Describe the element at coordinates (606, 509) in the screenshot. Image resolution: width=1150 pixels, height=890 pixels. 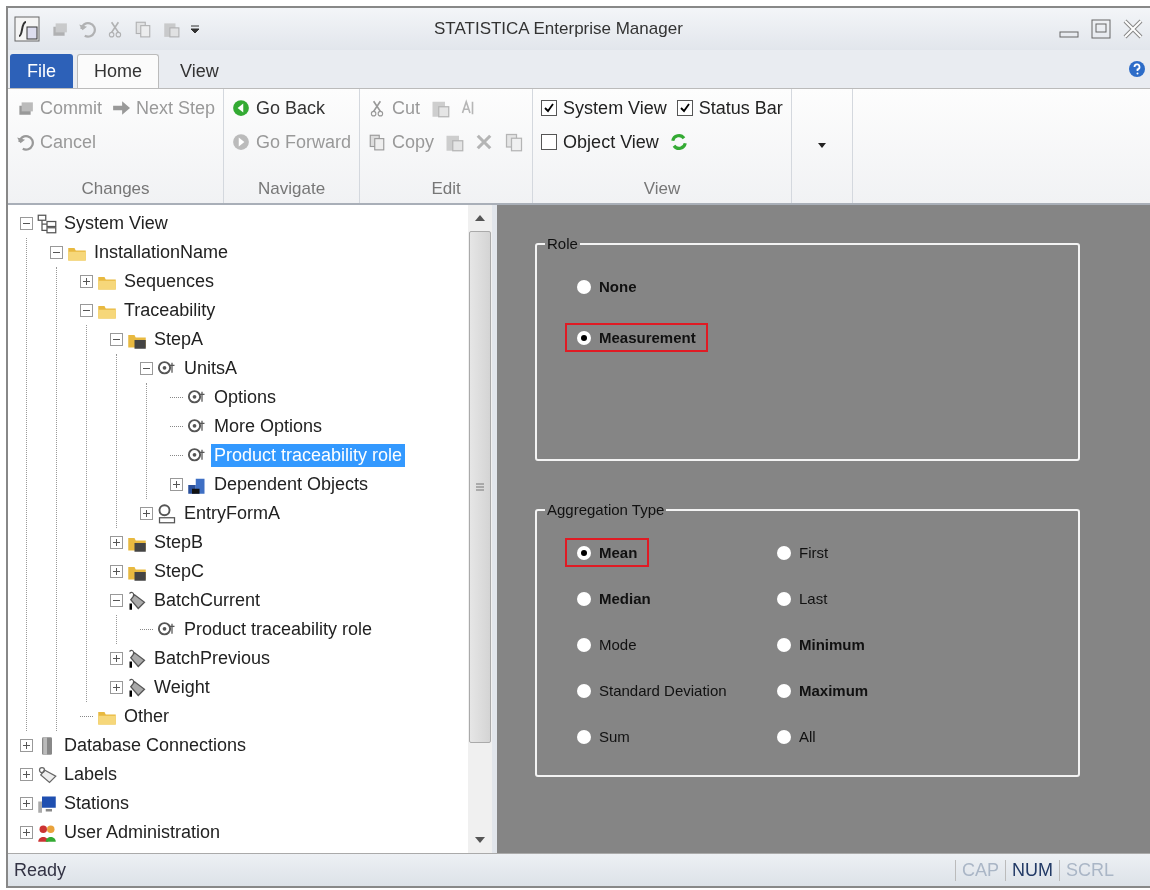
I see `group-title: Aggregation Type` at that location.